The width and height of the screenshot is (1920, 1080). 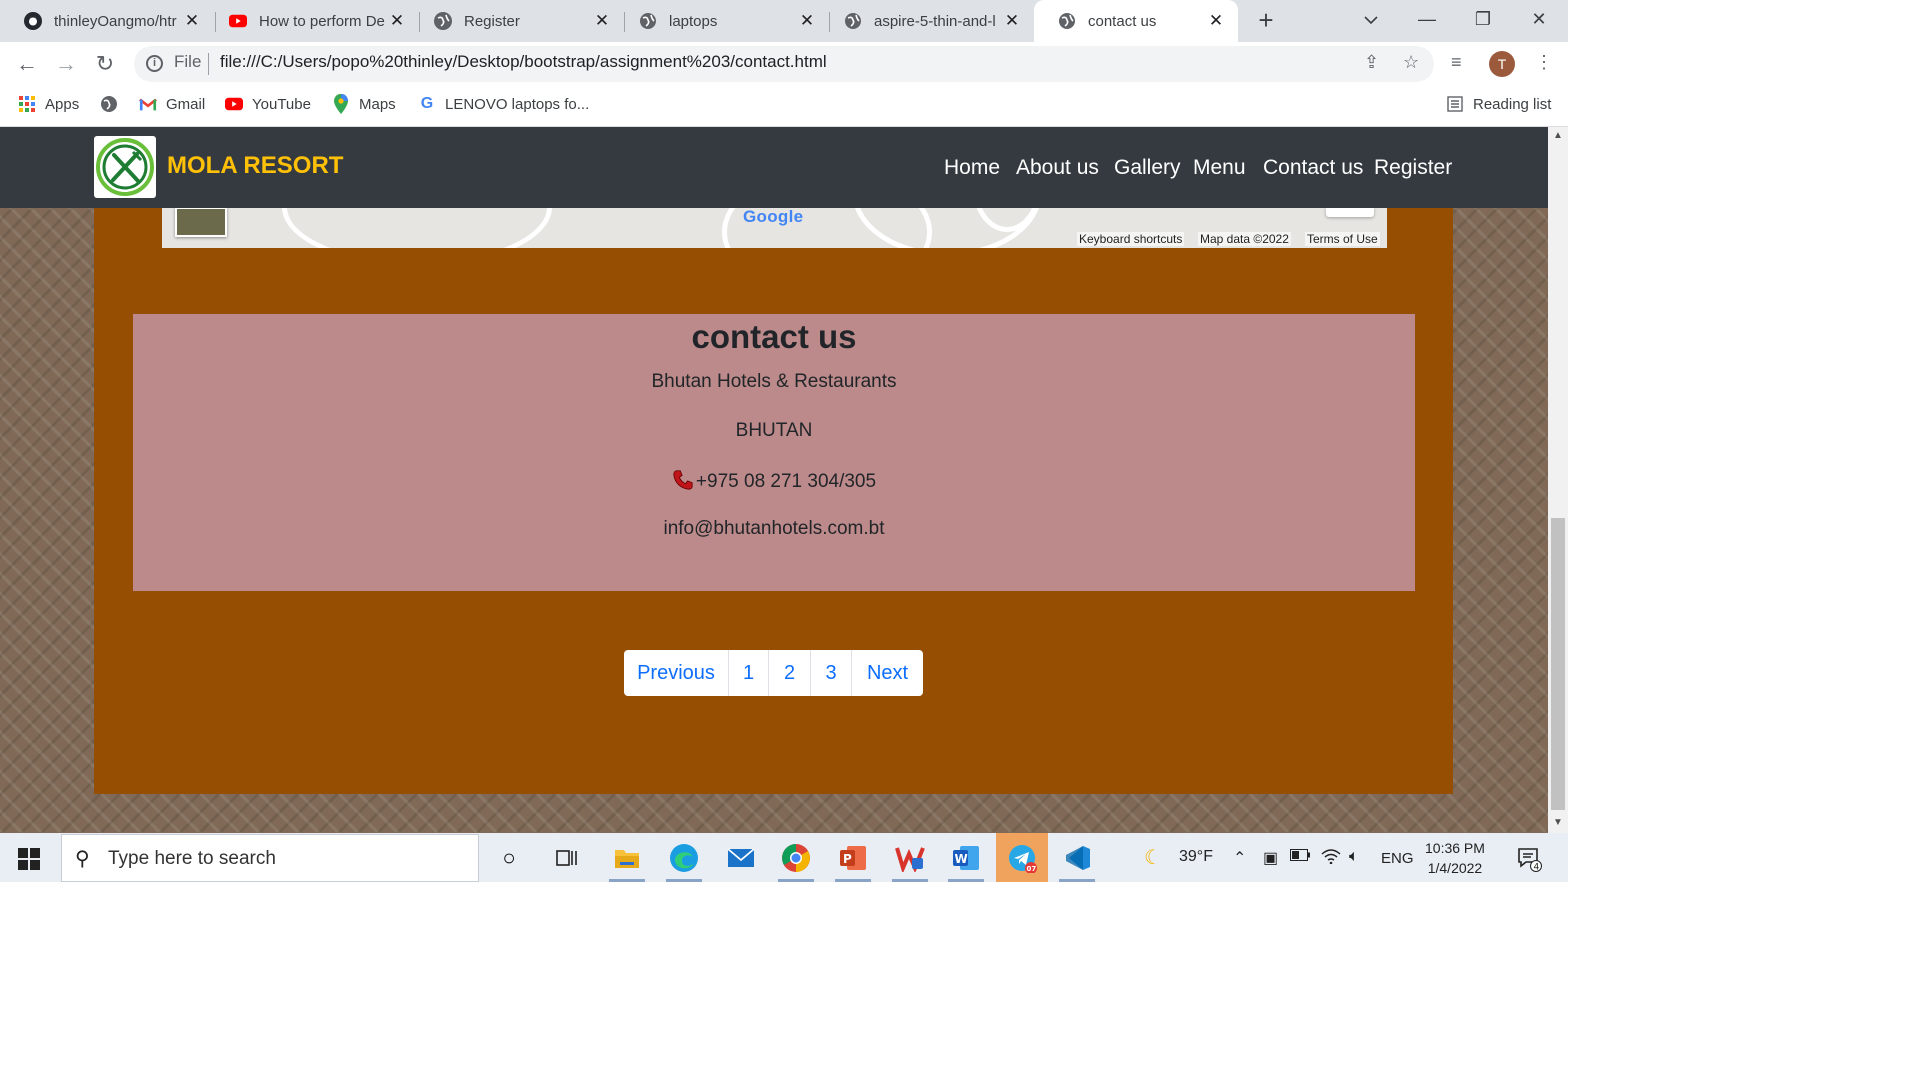 What do you see at coordinates (62, 104) in the screenshot?
I see `bookmark-label: Apps` at bounding box center [62, 104].